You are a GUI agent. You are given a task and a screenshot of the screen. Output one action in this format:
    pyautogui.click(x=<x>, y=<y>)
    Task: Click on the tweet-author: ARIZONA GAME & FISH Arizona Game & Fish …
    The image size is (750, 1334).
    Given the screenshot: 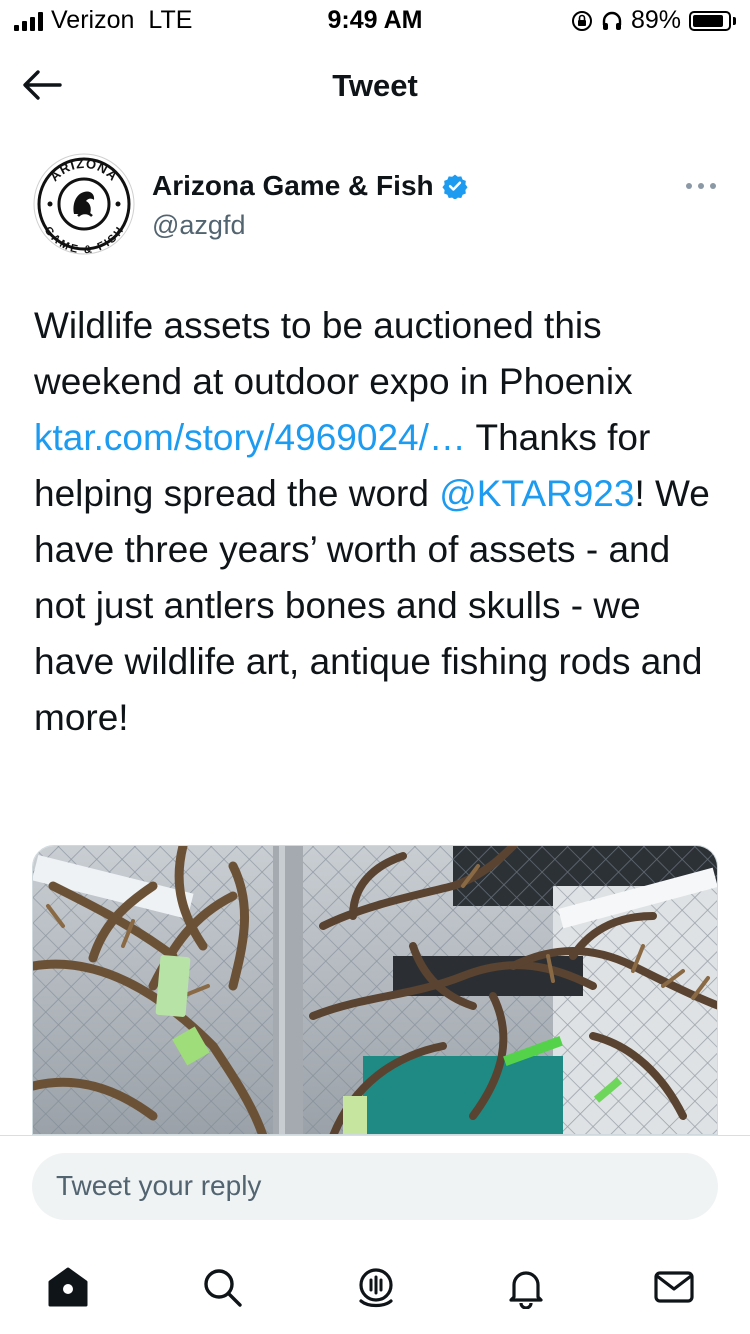 What is the action you would take?
    pyautogui.click(x=377, y=207)
    